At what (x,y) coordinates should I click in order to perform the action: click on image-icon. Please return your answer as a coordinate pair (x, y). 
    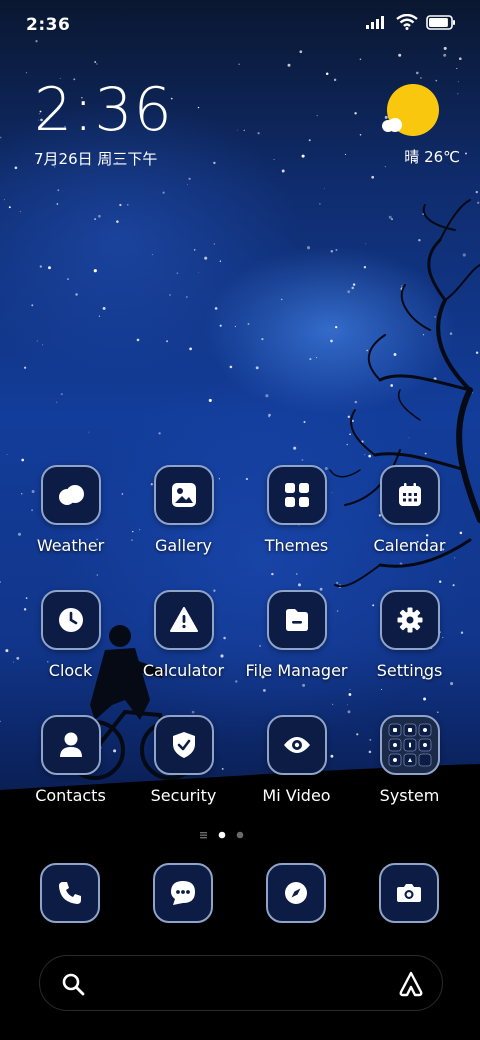
    Looking at the image, I should click on (183, 495).